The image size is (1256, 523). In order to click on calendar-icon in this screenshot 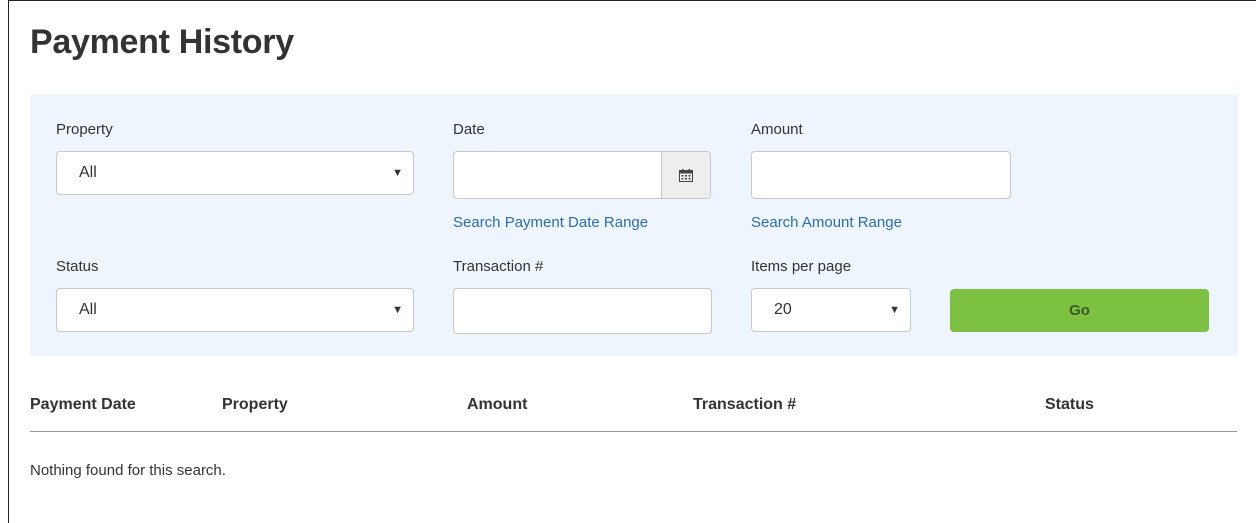, I will do `click(686, 175)`.